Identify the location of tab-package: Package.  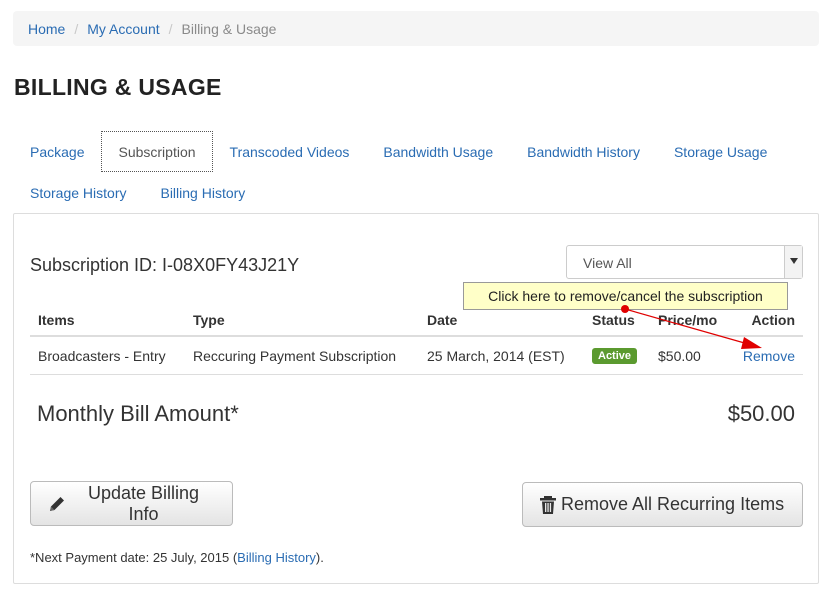
(57, 151).